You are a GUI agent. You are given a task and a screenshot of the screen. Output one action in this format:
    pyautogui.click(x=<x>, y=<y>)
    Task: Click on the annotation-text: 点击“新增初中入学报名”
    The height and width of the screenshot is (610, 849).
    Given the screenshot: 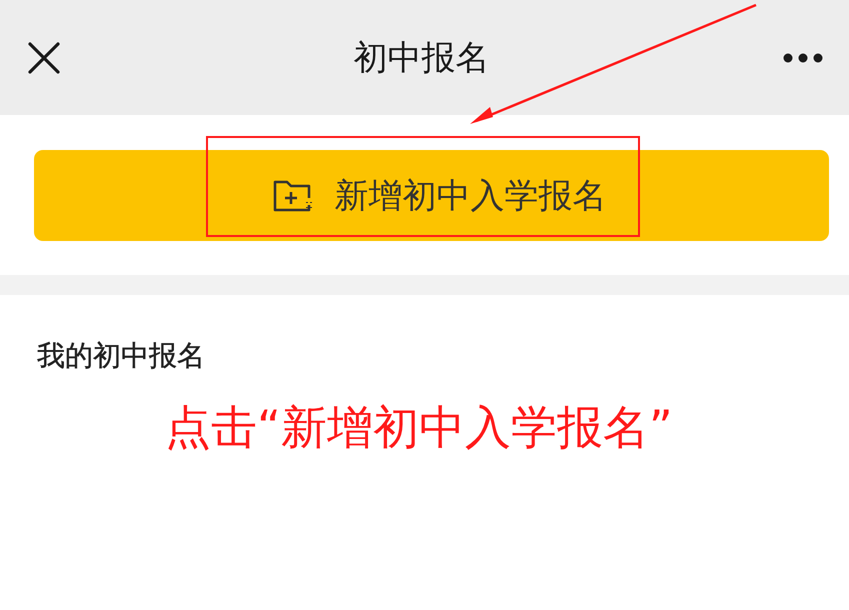 What is the action you would take?
    pyautogui.click(x=419, y=427)
    